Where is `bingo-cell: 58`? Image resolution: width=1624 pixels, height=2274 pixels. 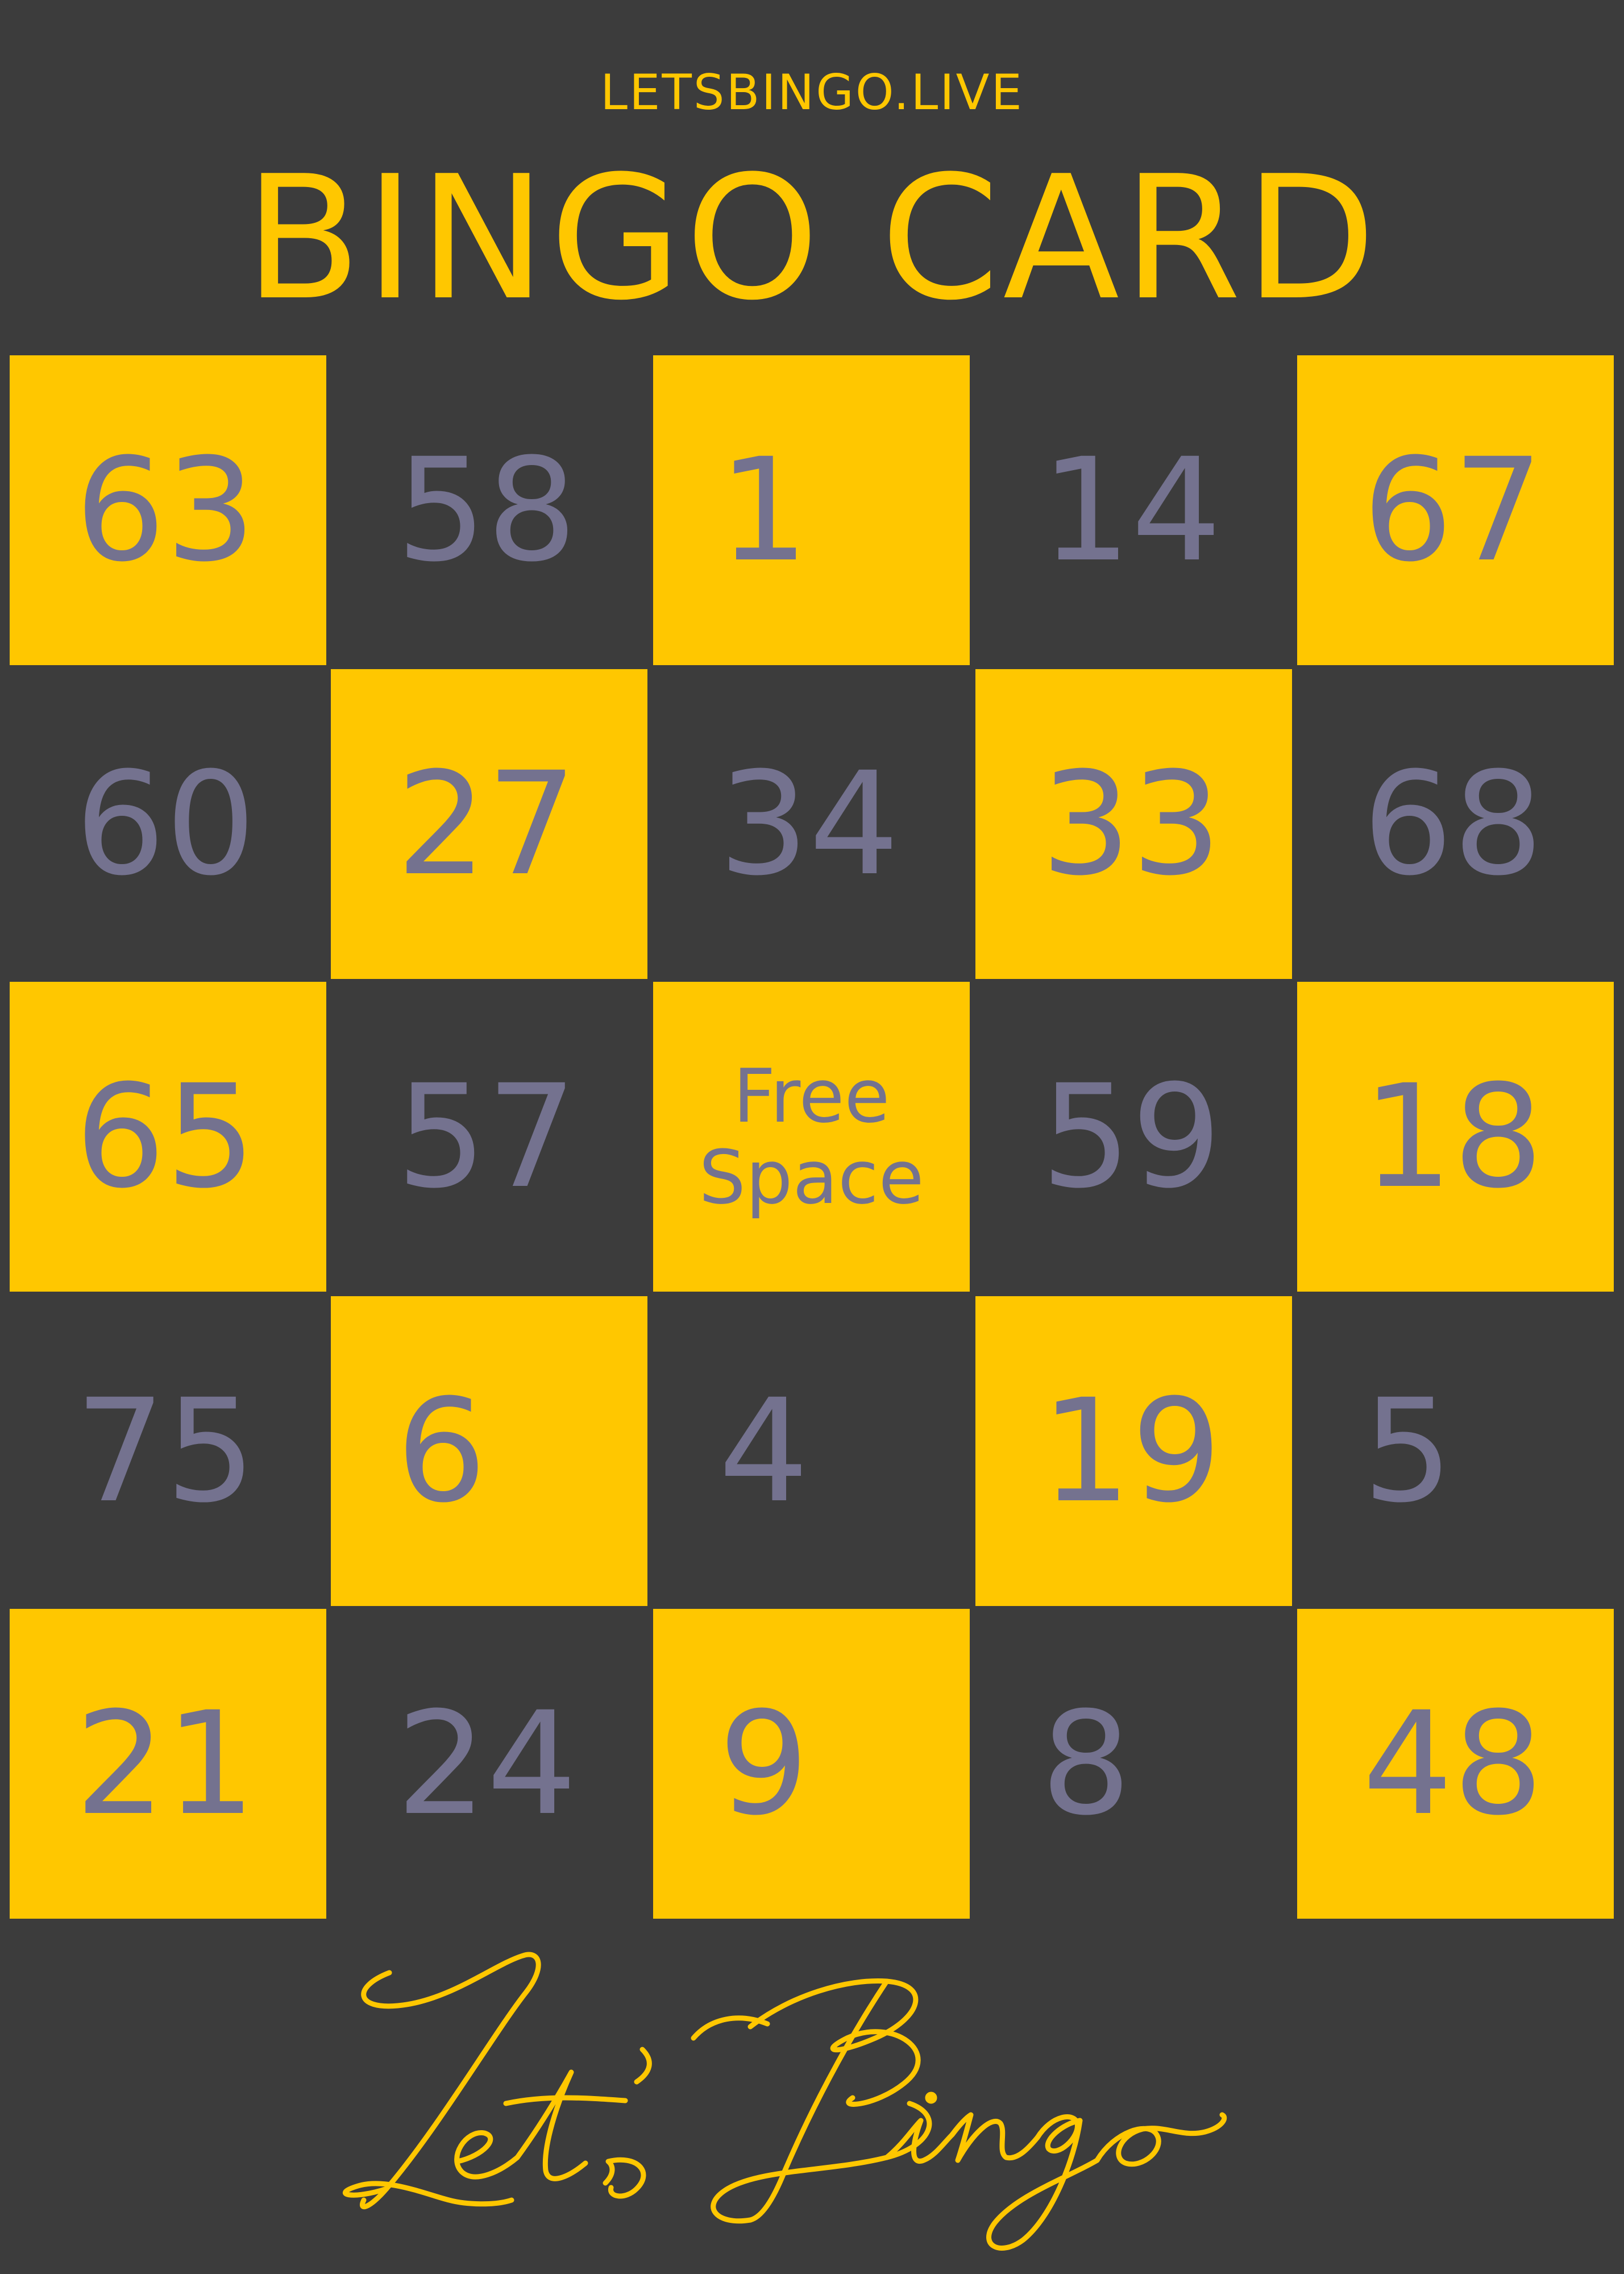
bingo-cell: 58 is located at coordinates (489, 510).